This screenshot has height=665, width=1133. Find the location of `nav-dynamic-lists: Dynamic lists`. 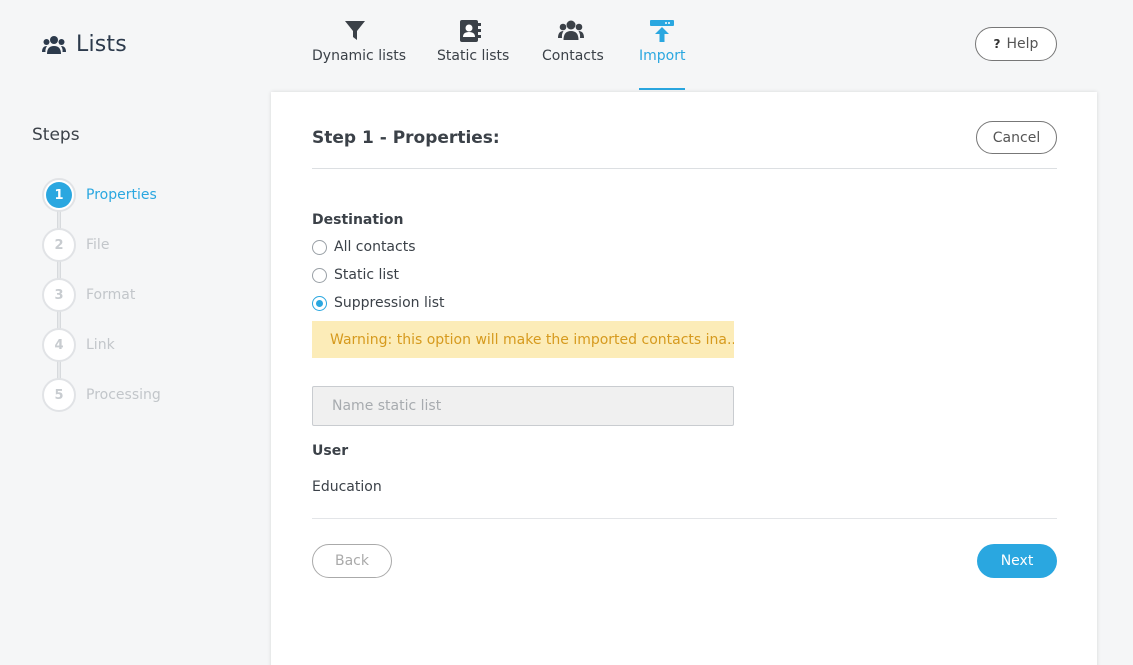

nav-dynamic-lists: Dynamic lists is located at coordinates (359, 45).